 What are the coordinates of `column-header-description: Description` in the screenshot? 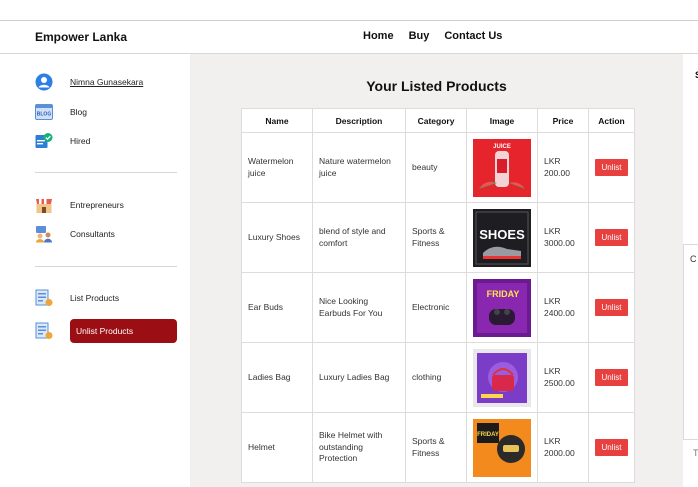 It's located at (359, 120).